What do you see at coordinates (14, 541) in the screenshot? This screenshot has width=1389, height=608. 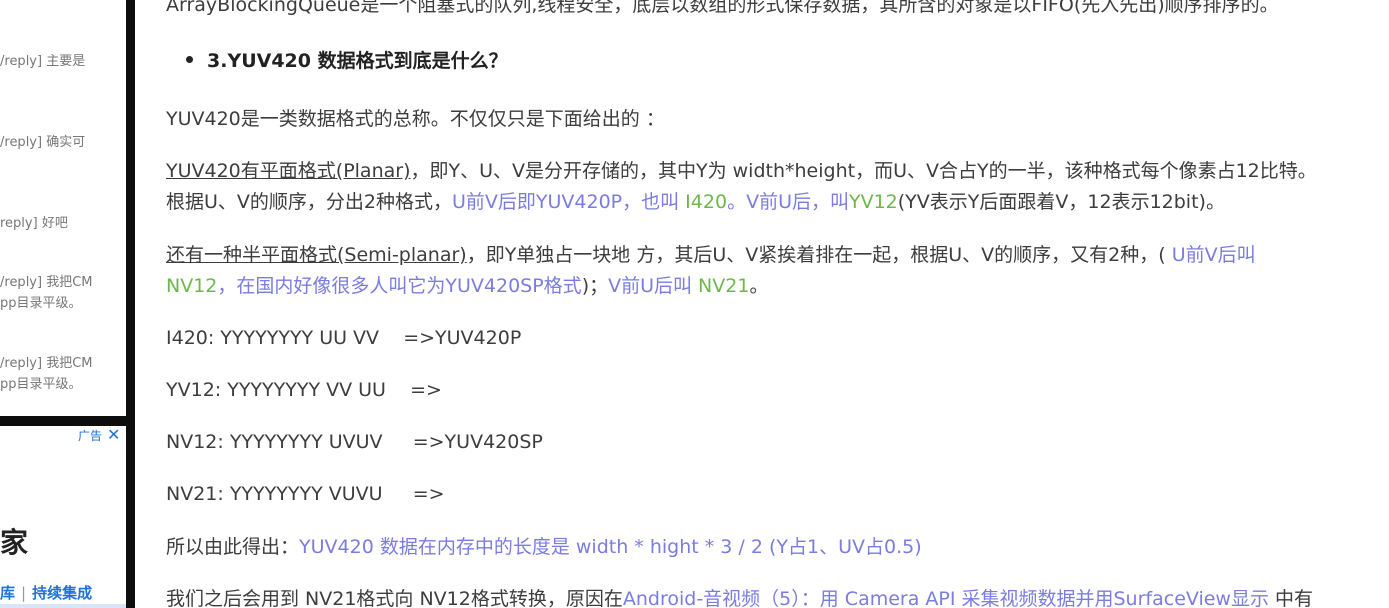 I see `ad-heading: 家` at bounding box center [14, 541].